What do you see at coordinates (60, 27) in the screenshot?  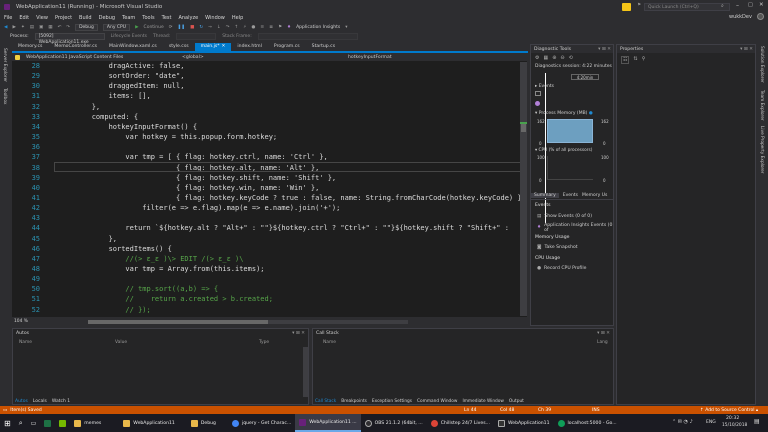 I see `undo-icon: ↶` at bounding box center [60, 27].